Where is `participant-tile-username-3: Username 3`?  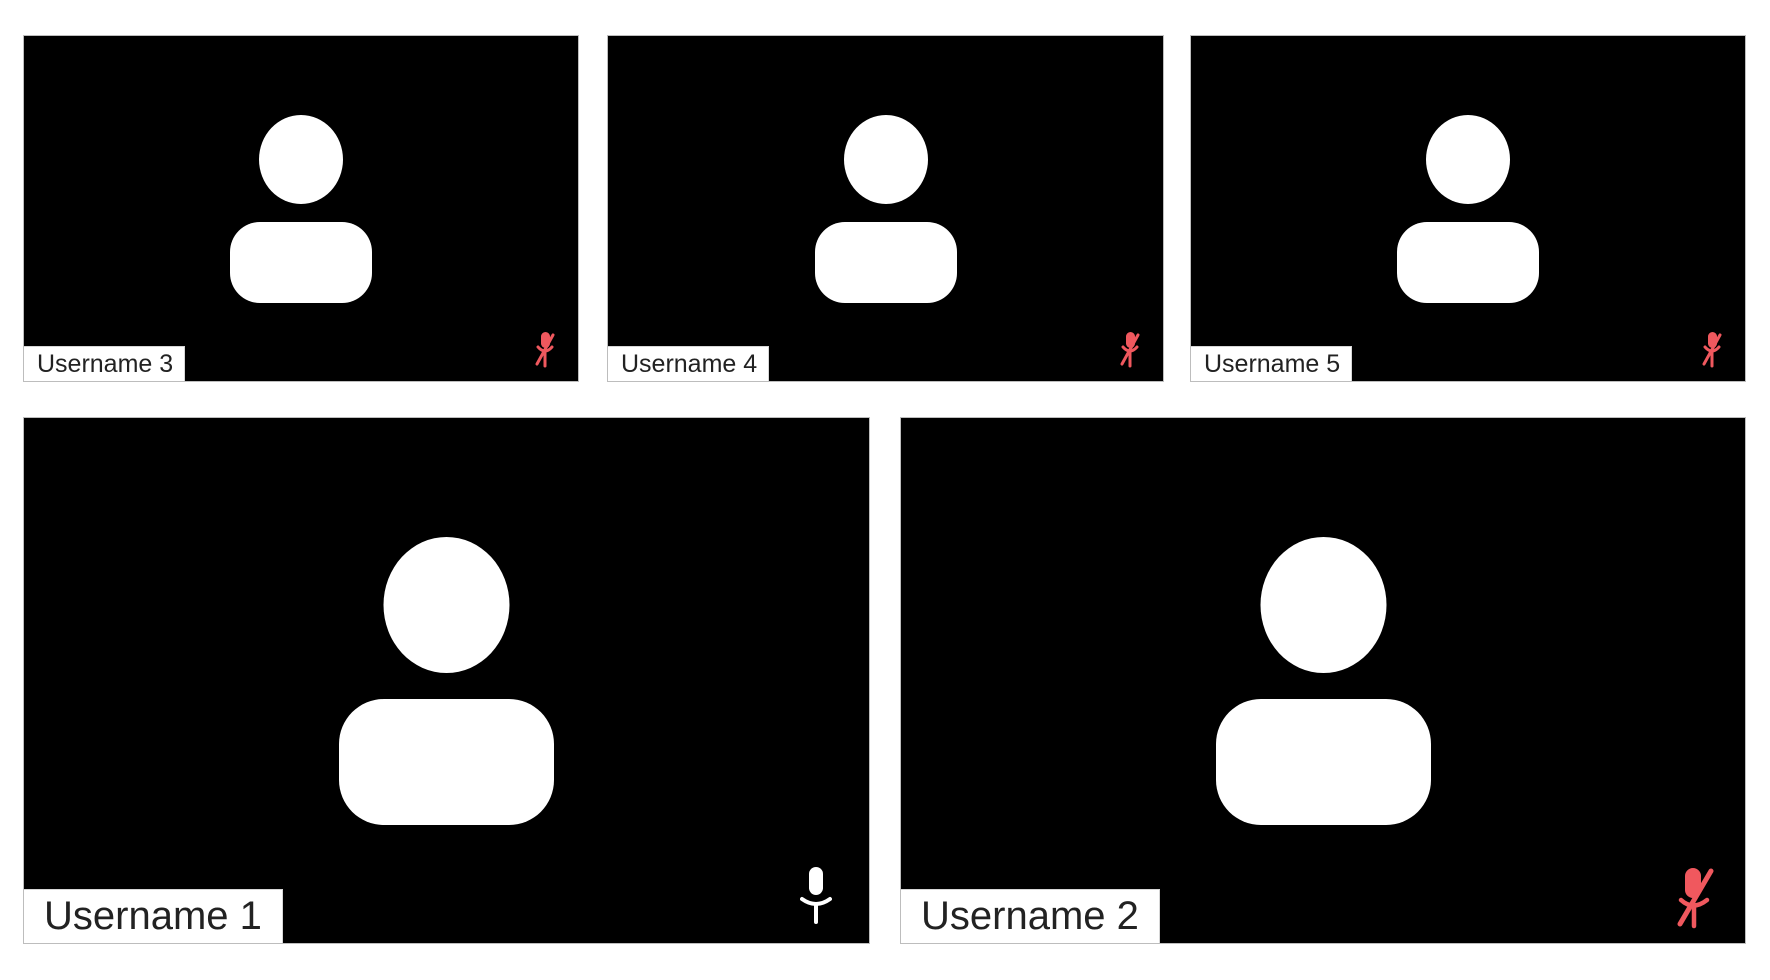 participant-tile-username-3: Username 3 is located at coordinates (301, 208).